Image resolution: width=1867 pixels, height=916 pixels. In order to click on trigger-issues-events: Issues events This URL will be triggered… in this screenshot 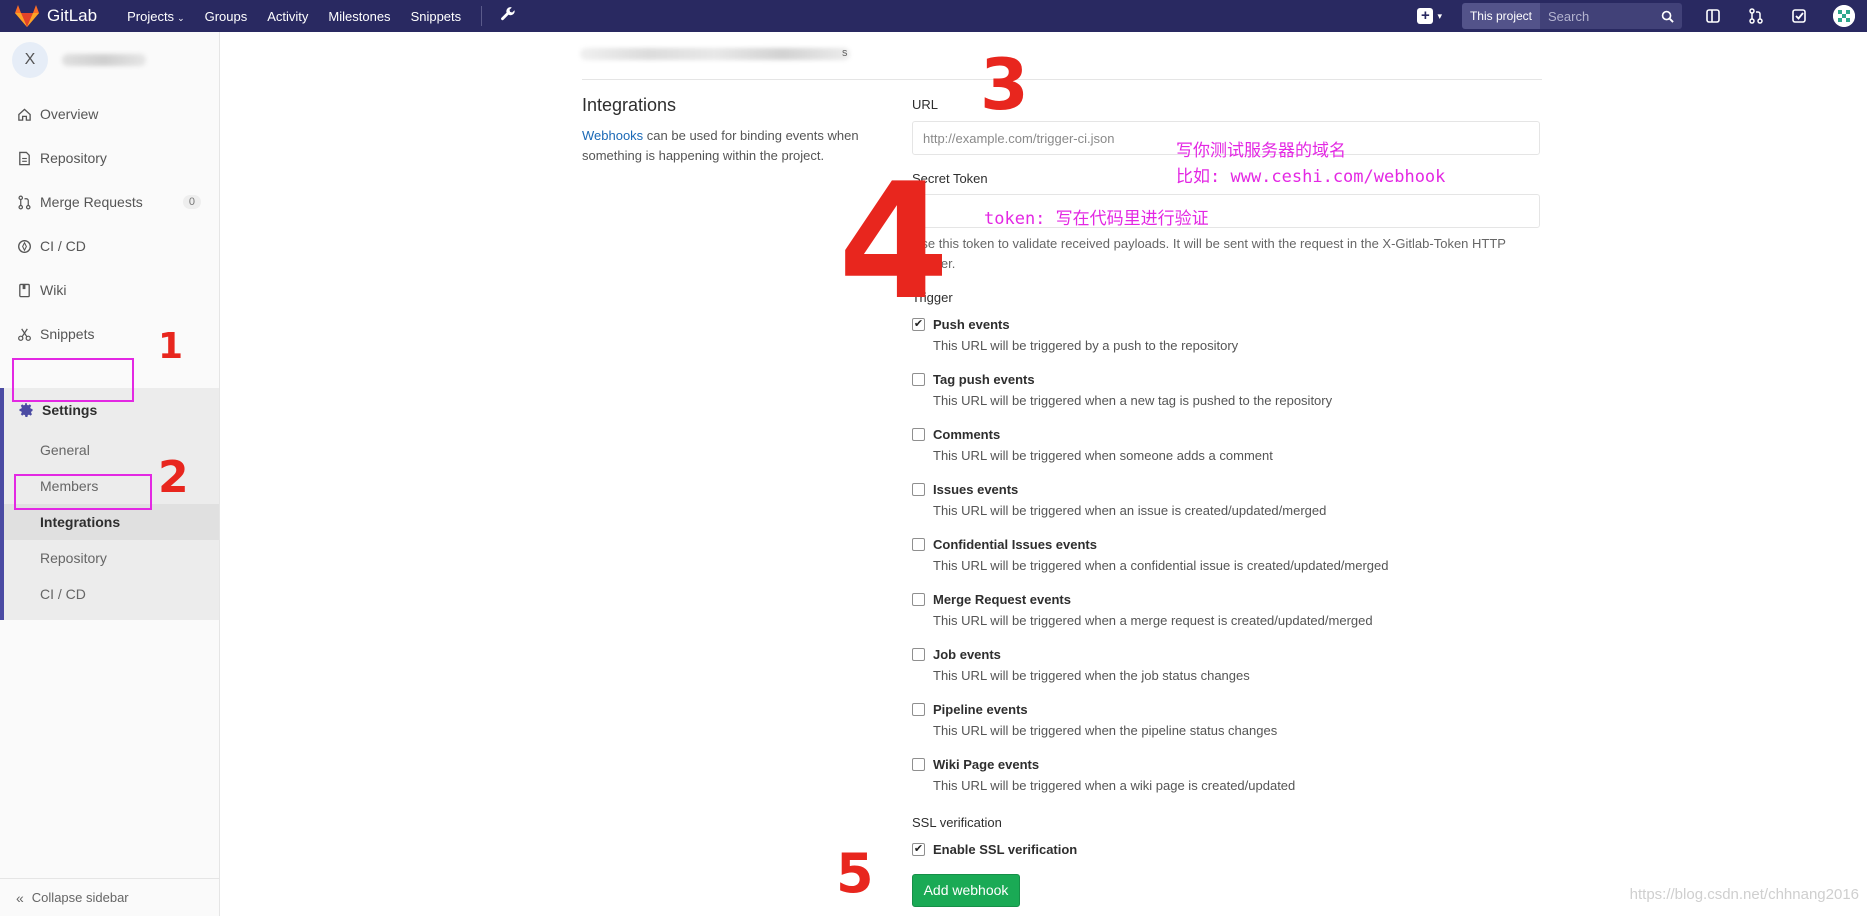, I will do `click(1227, 498)`.